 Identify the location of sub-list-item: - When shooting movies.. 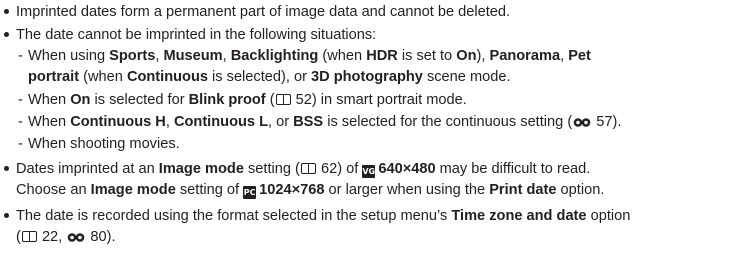
(376, 144).